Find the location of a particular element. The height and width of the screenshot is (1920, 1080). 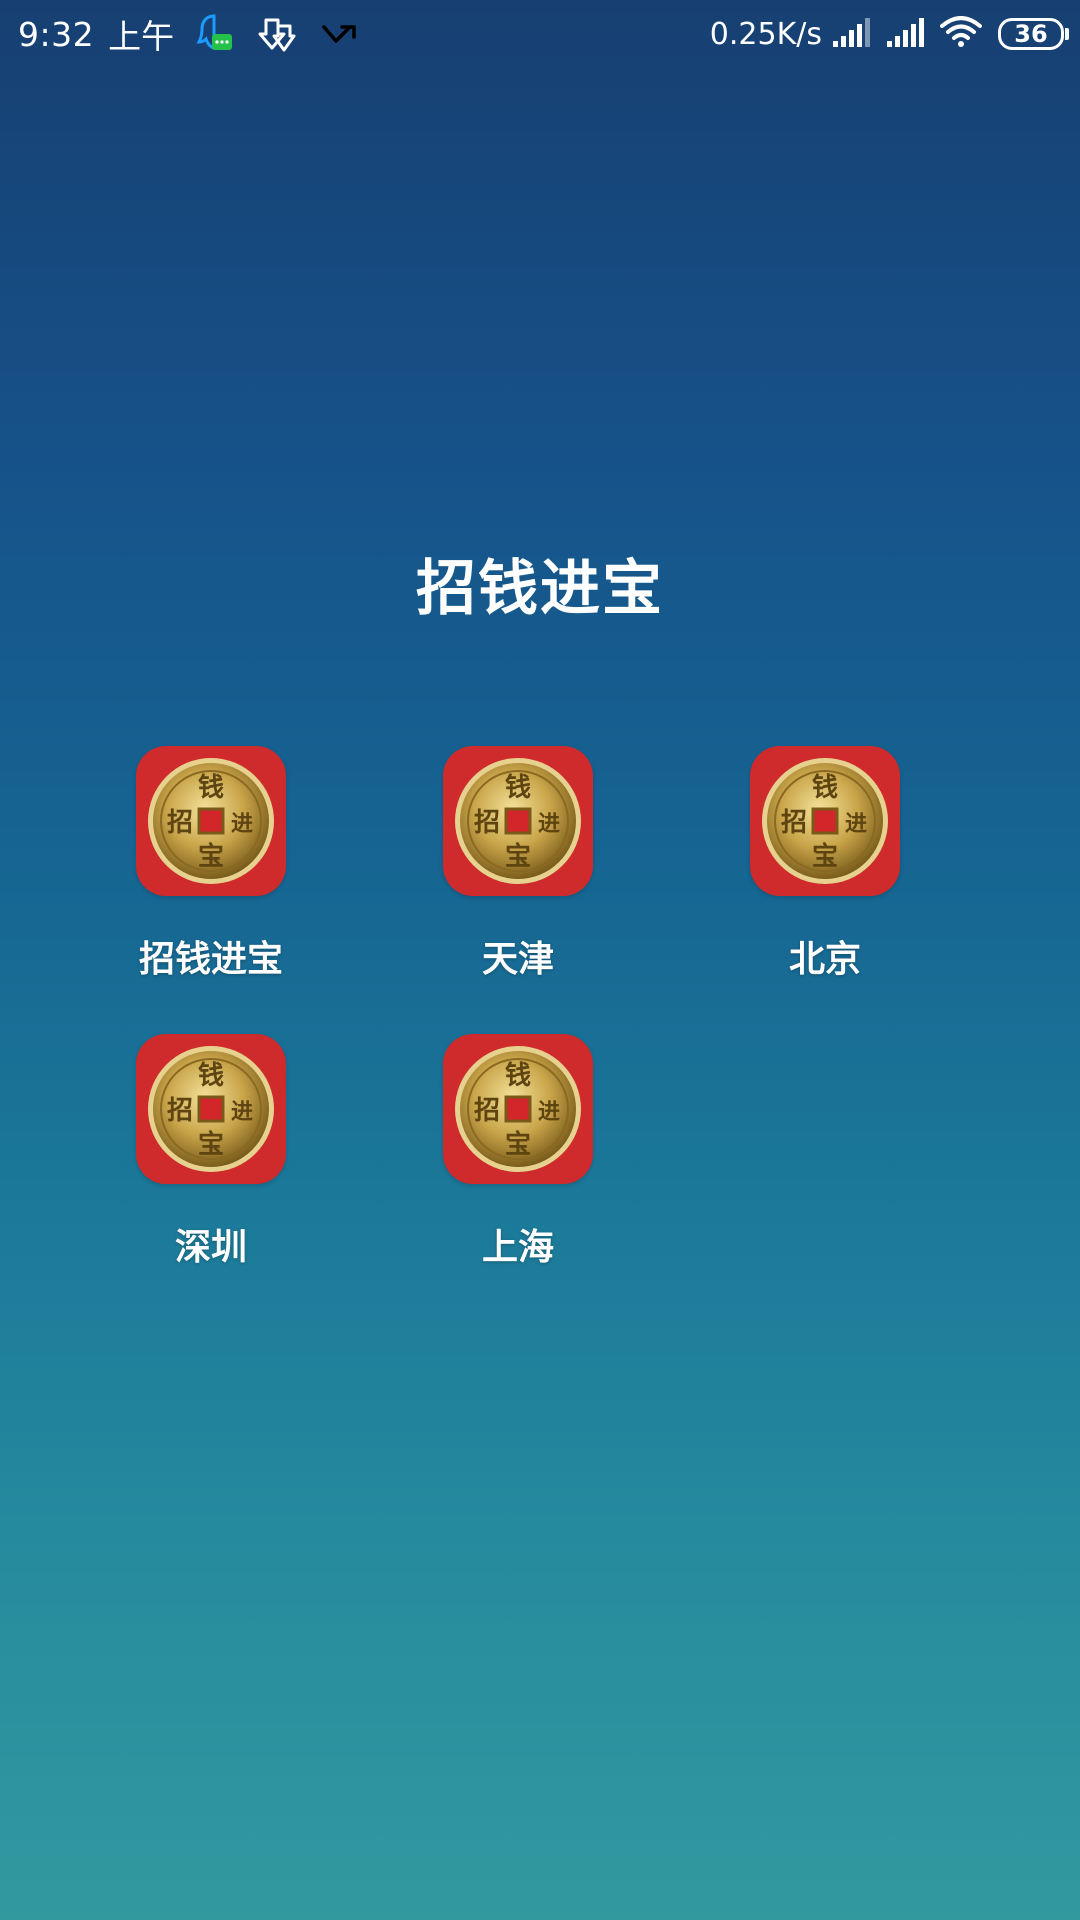

app-label: 天津 is located at coordinates (518, 956).